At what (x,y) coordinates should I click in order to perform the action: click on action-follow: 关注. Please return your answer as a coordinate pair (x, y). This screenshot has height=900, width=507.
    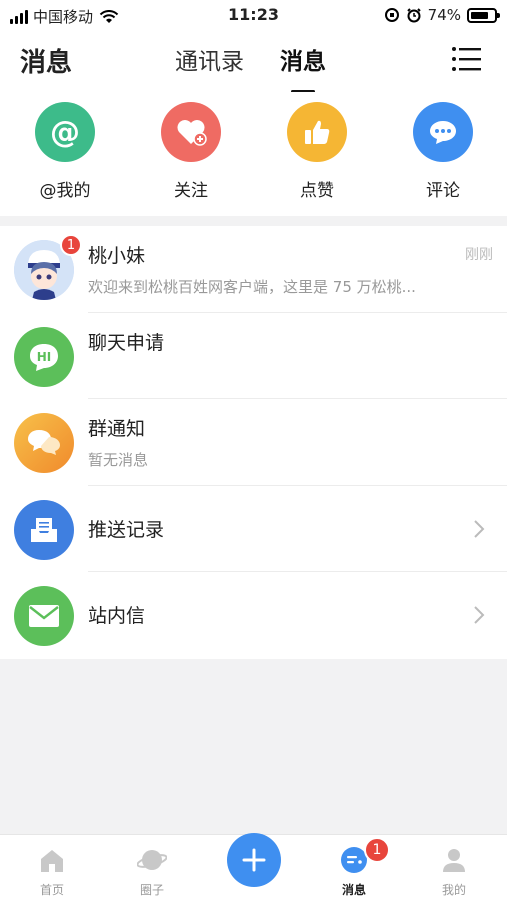
    Looking at the image, I should click on (191, 151).